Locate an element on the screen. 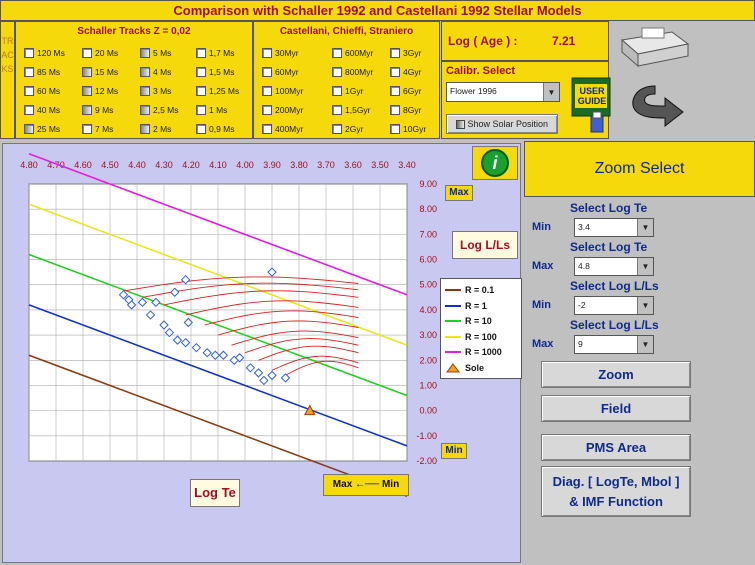 The height and width of the screenshot is (565, 755). castellani-checkbox: 8Gyr is located at coordinates (405, 110).